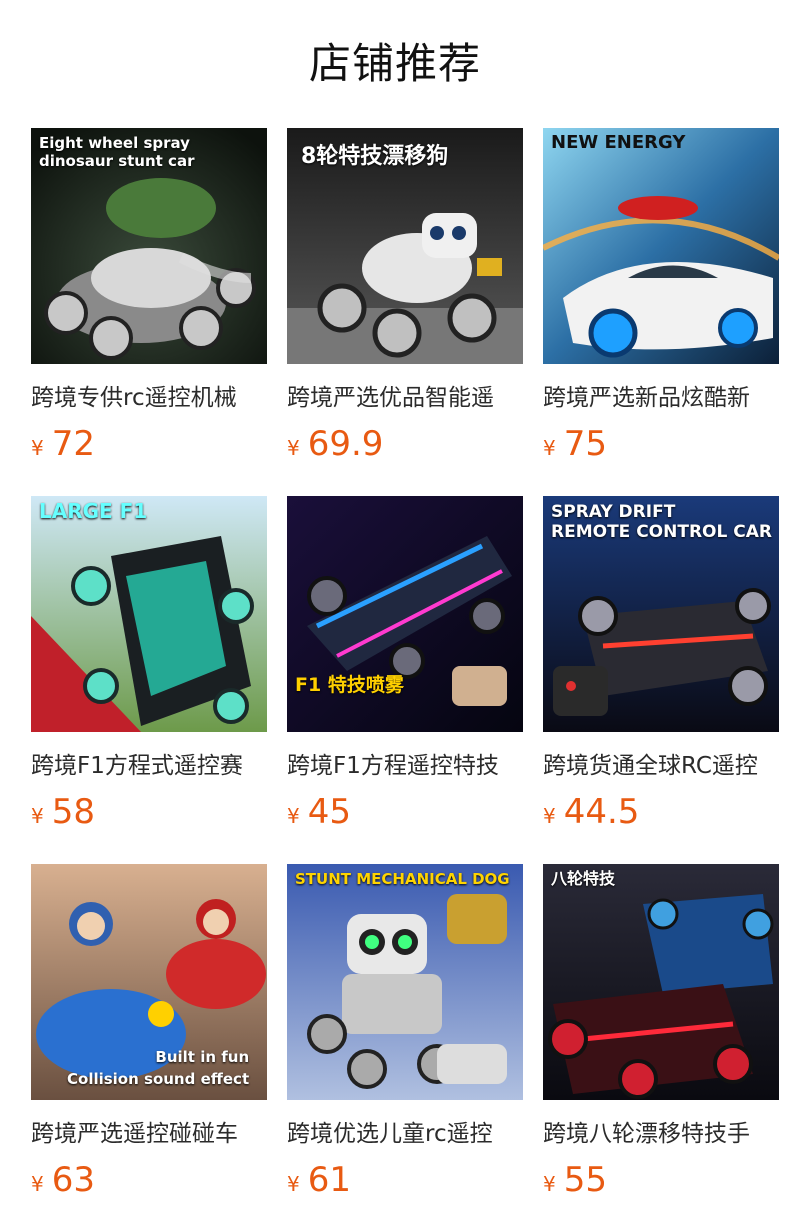 This screenshot has width=790, height=1232. What do you see at coordinates (149, 1134) in the screenshot?
I see `product-title: 跨境严选遥控碰碰车` at bounding box center [149, 1134].